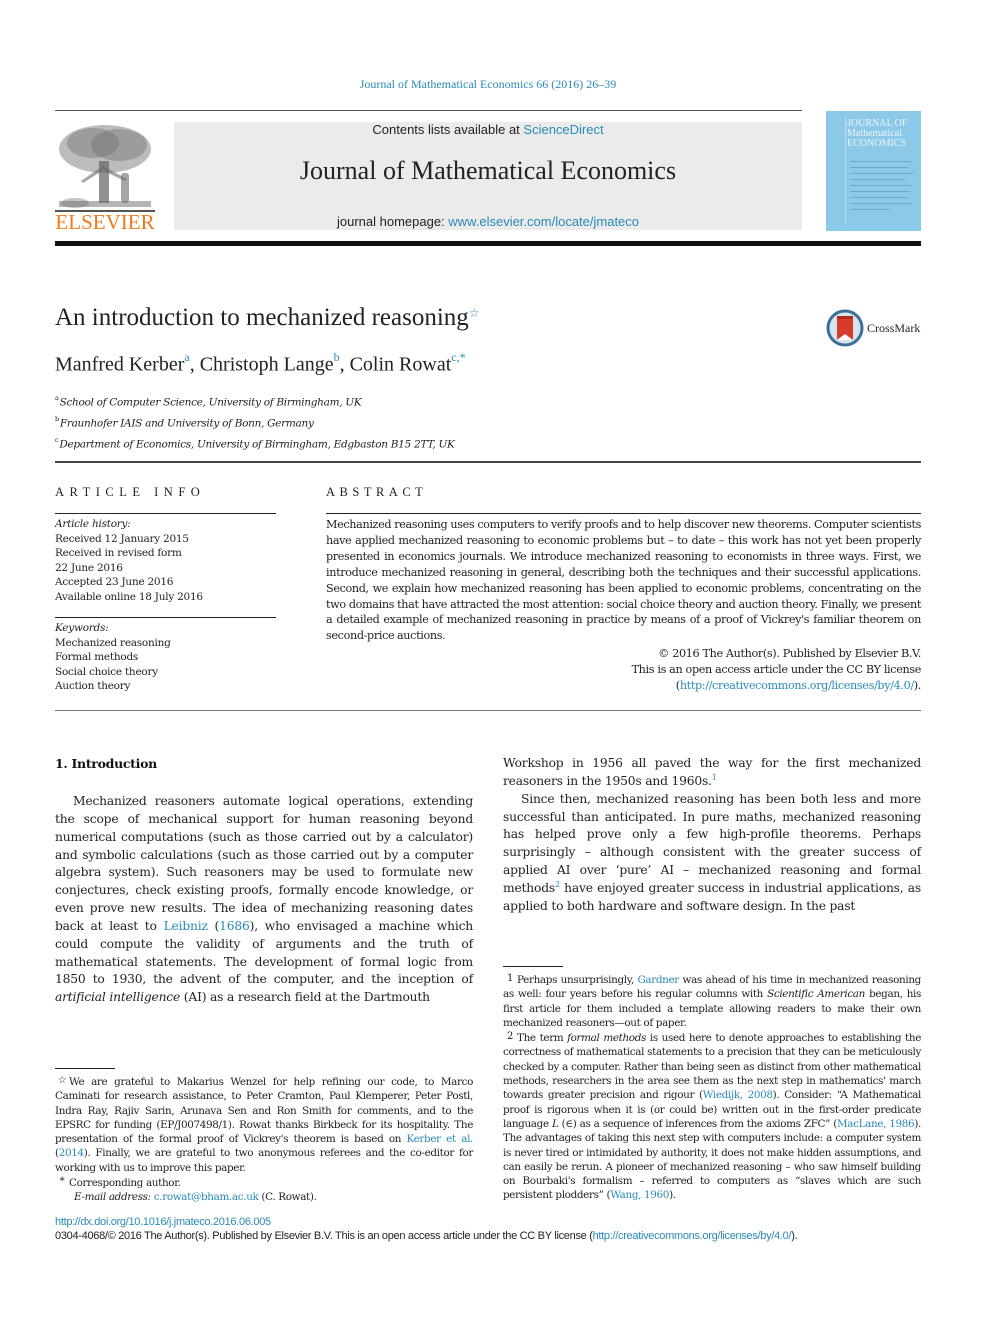  I want to click on homepage-link: www.elsevier.com/locate/jmateco, so click(543, 221).